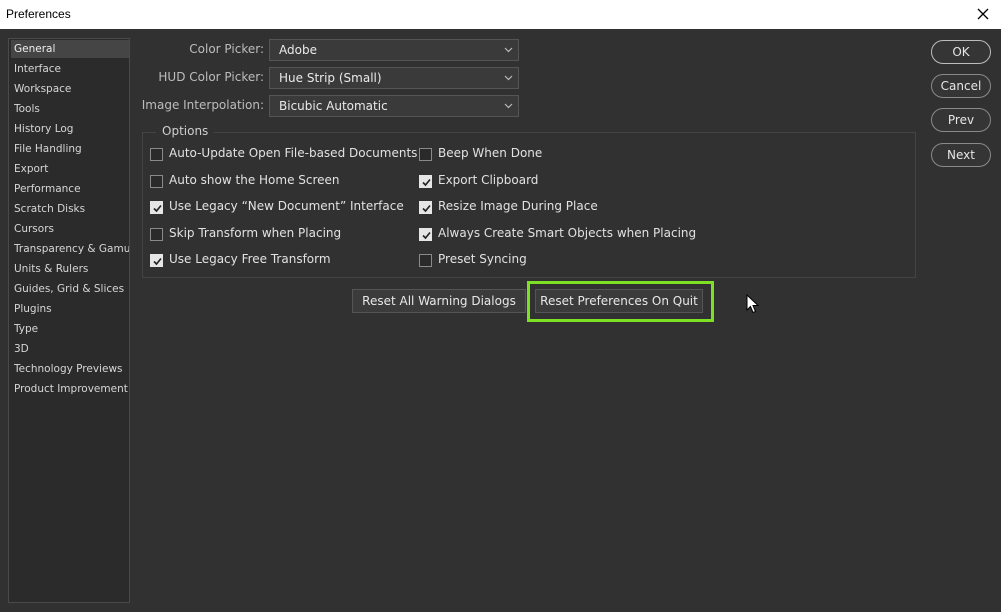  I want to click on sidebar-item-transparency-gamut: Transparency & Gamut, so click(70, 249).